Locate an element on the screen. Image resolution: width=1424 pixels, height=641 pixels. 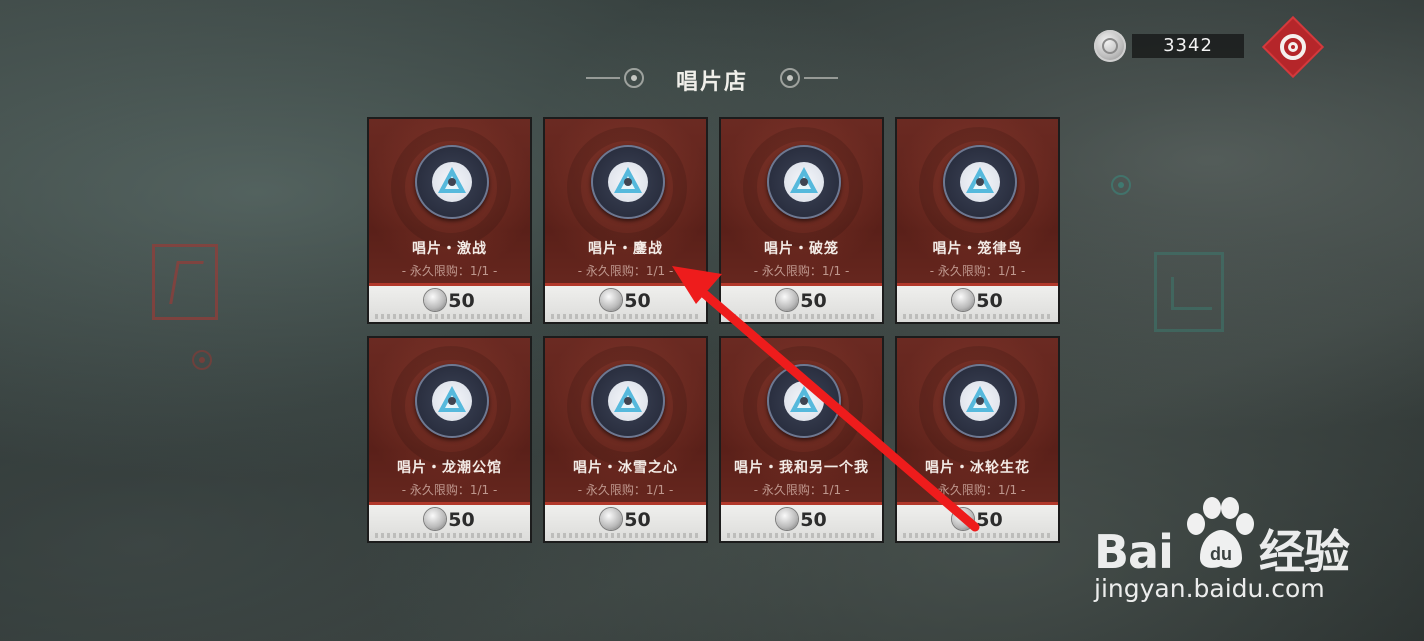
item-name: 唱片・鏖战 is located at coordinates (625, 249).